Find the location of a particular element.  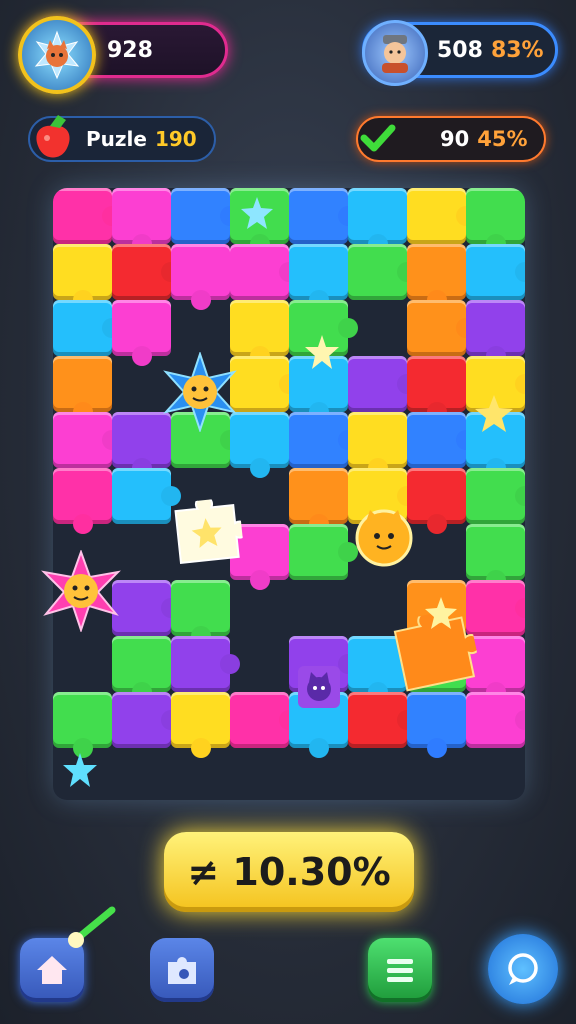

star-badge-icon is located at coordinates (200, 392).